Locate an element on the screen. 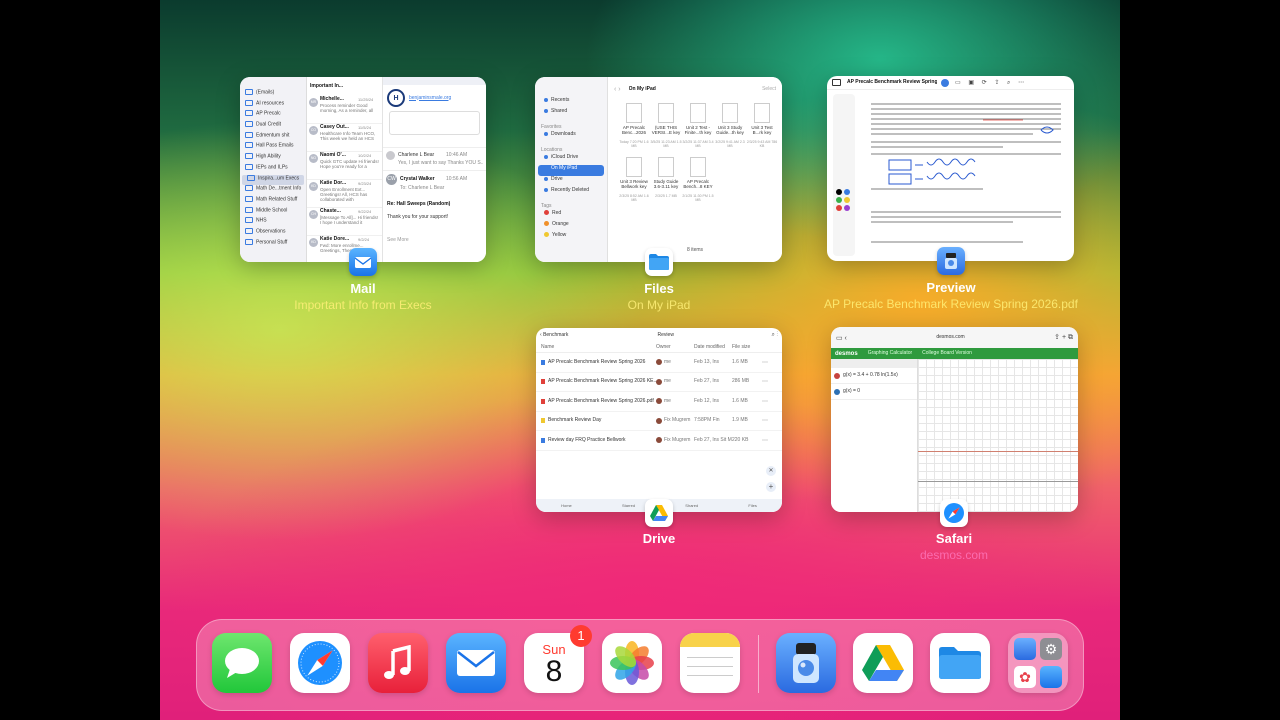  color-swatch-purple is located at coordinates (847, 208).